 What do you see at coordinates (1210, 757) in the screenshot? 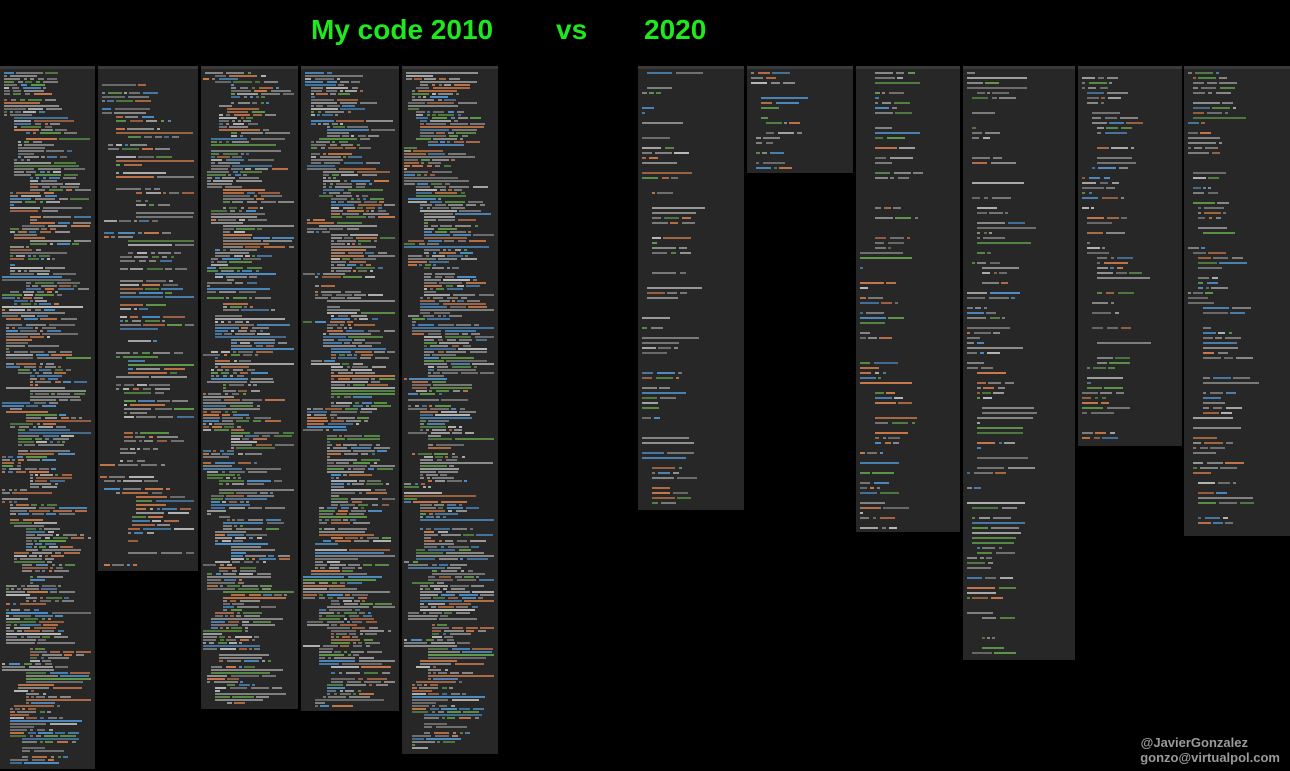
I see `credit-email: gonzo@virtualpol.com` at bounding box center [1210, 757].